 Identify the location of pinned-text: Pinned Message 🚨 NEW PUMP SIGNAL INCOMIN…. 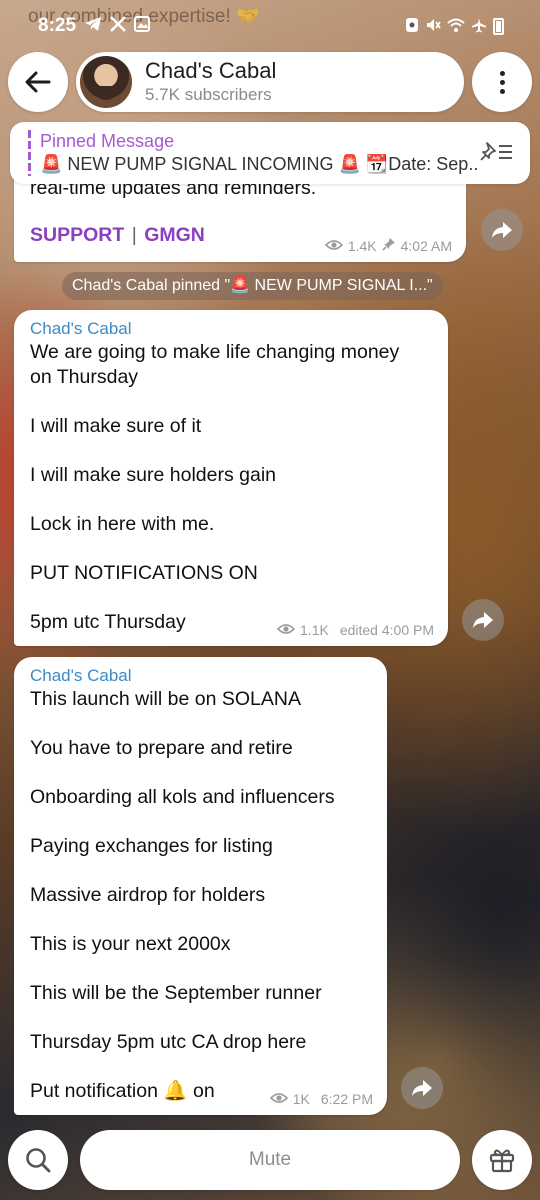
(260, 153).